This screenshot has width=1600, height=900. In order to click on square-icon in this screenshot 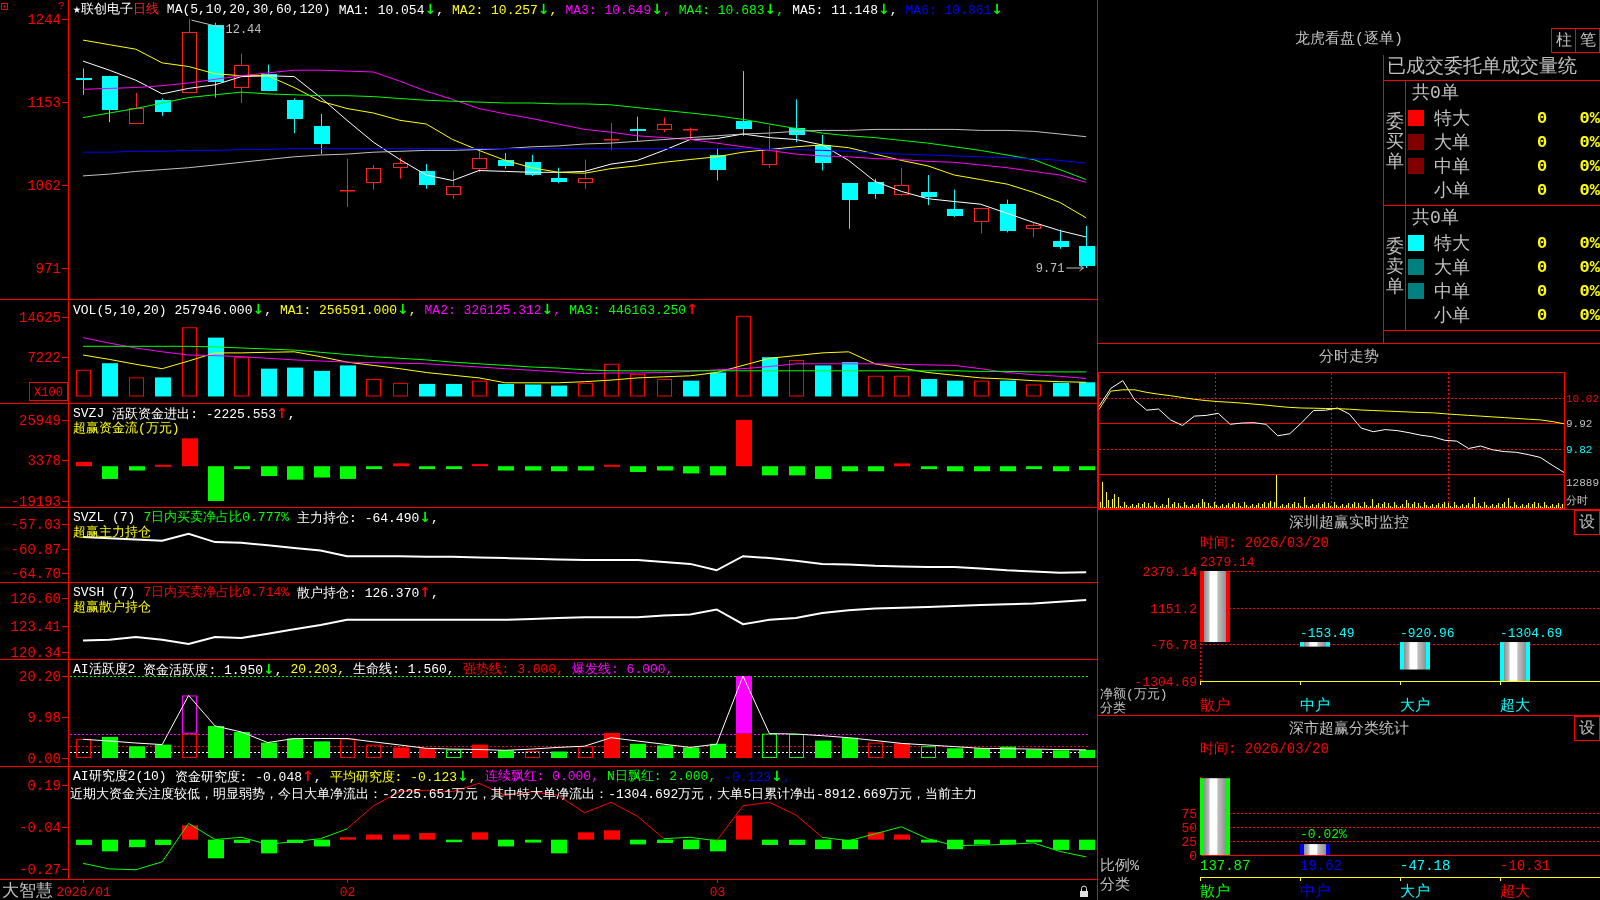, I will do `click(4, 6)`.